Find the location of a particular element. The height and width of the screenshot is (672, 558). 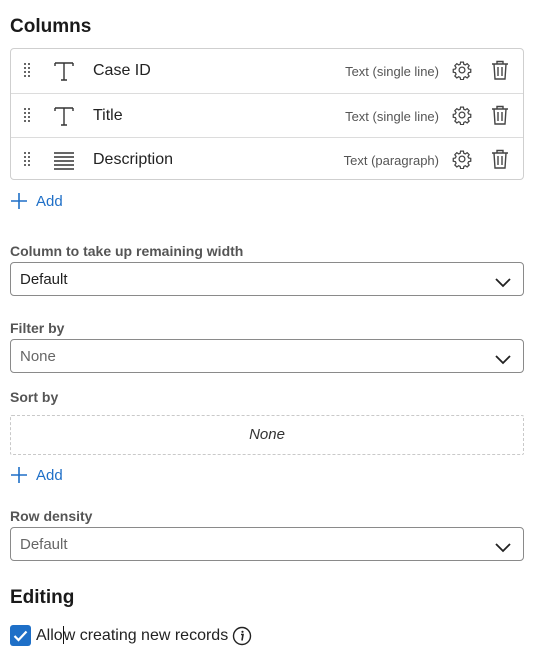

column-type: Text (paragraph) is located at coordinates (391, 160).